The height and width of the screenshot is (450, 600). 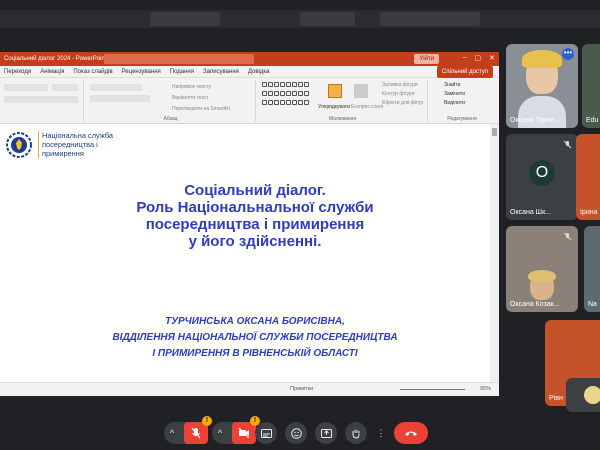 What do you see at coordinates (301, 389) in the screenshot?
I see `notes-button: Примітки` at bounding box center [301, 389].